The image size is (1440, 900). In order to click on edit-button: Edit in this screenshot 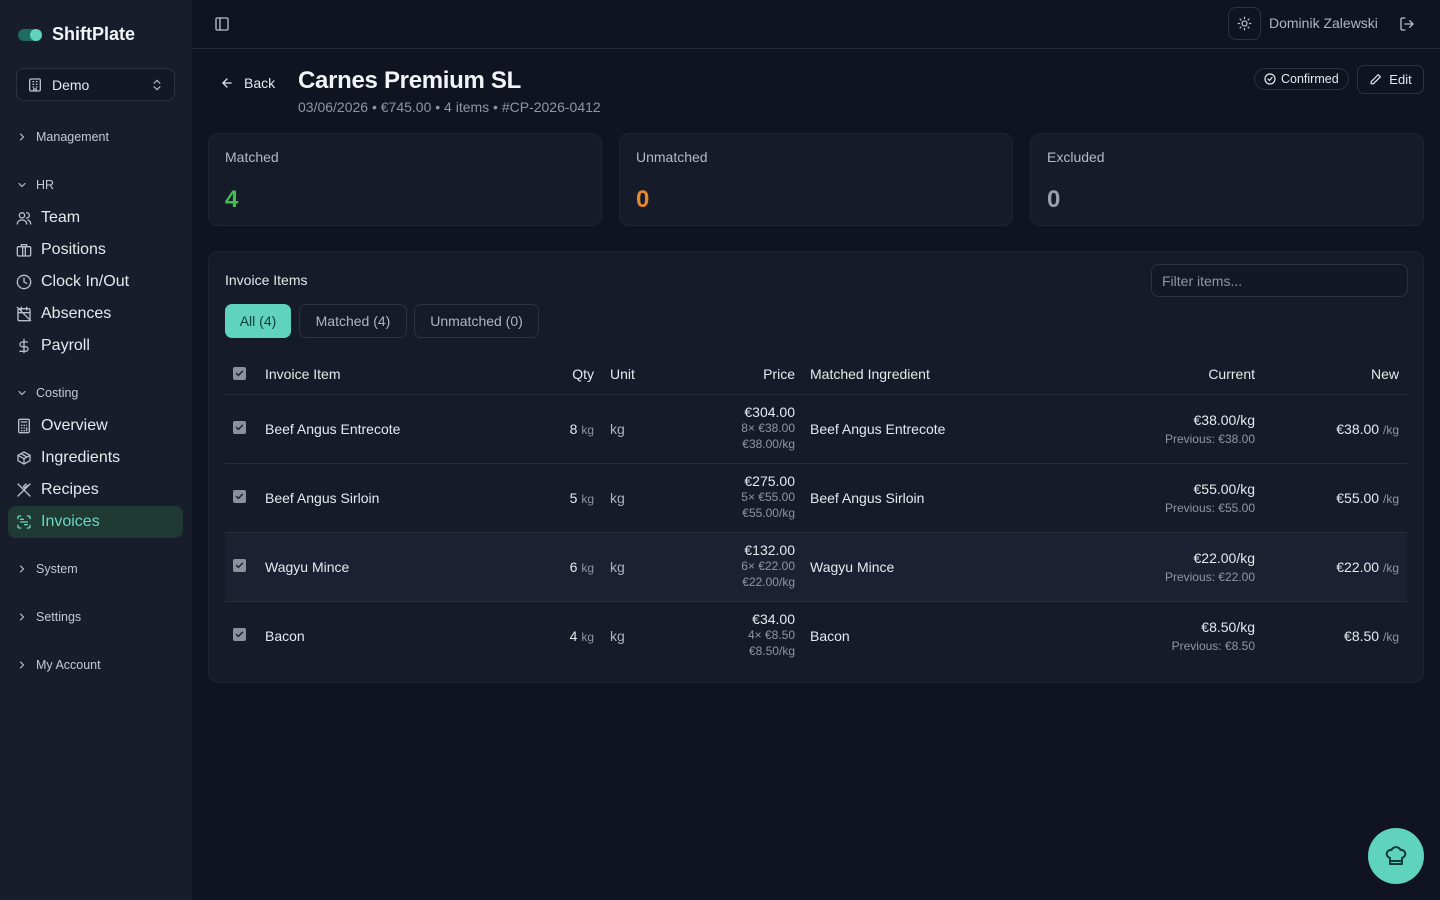, I will do `click(1390, 79)`.